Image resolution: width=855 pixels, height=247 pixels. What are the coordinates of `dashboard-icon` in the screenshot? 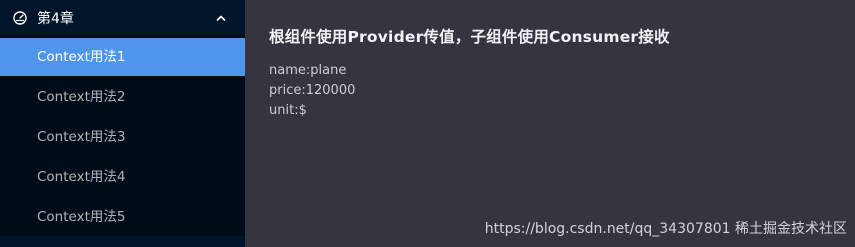 It's located at (20, 18).